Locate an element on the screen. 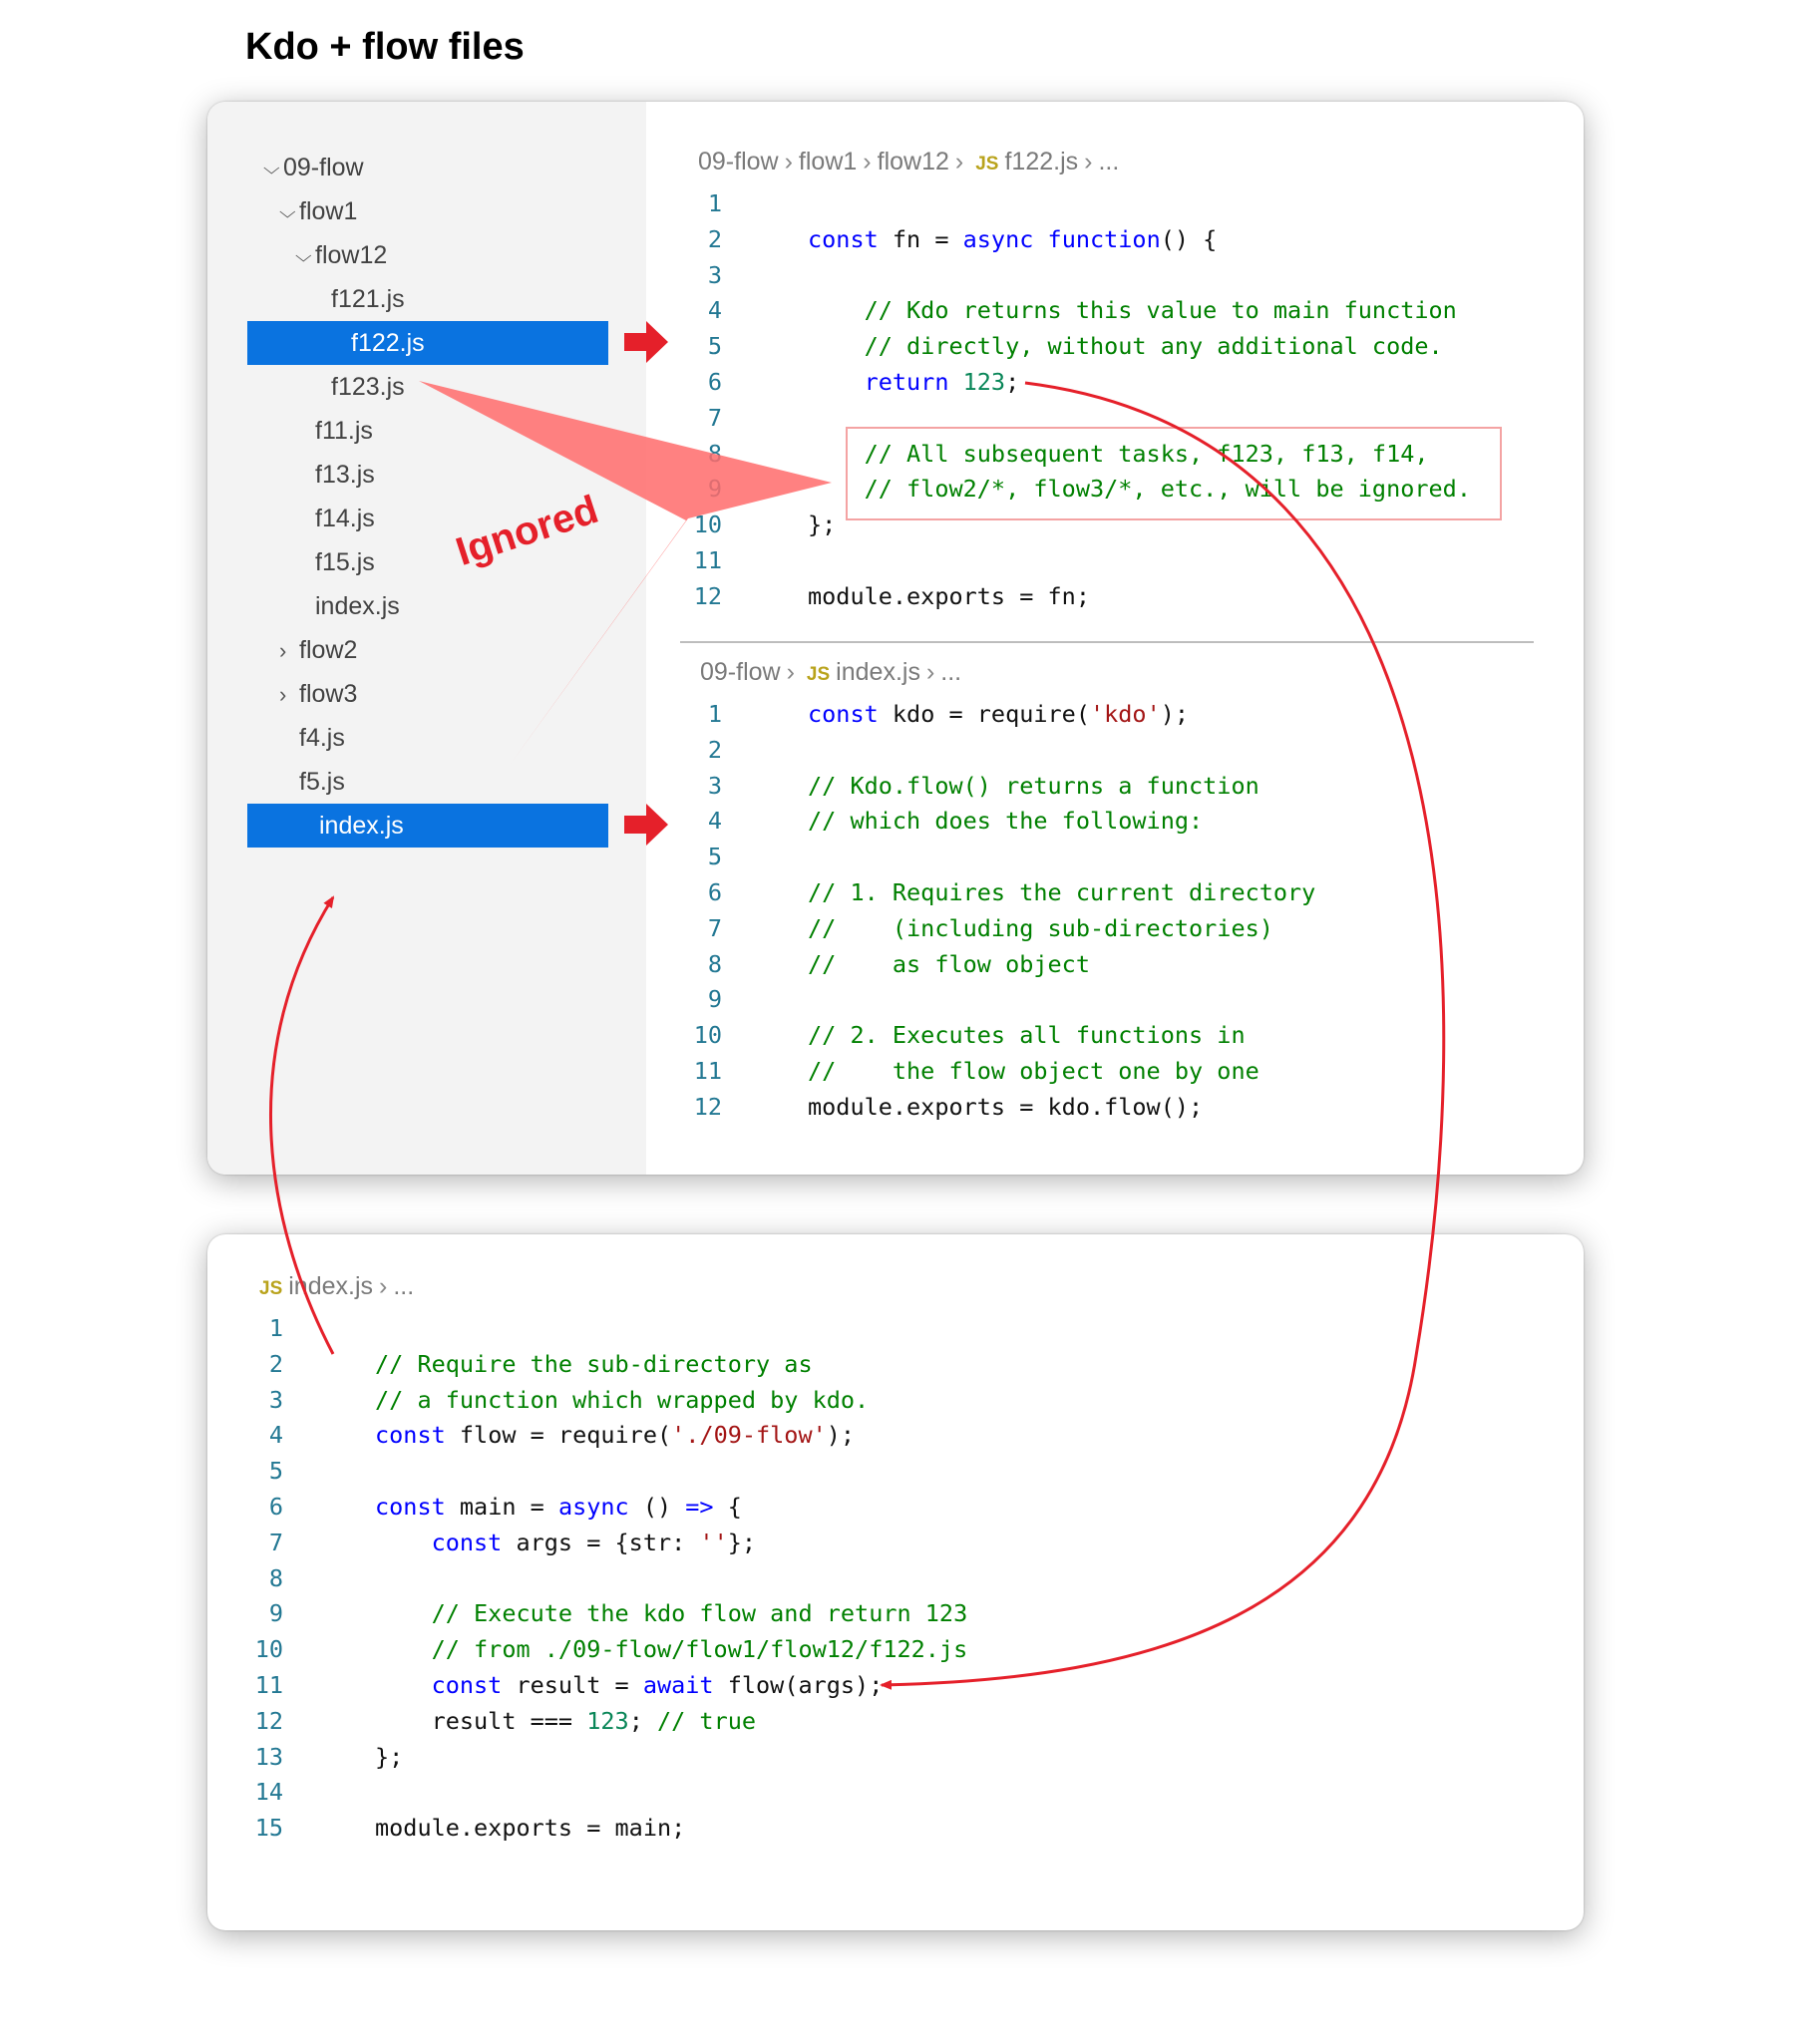  explorer-item: f121.js is located at coordinates (358, 299).